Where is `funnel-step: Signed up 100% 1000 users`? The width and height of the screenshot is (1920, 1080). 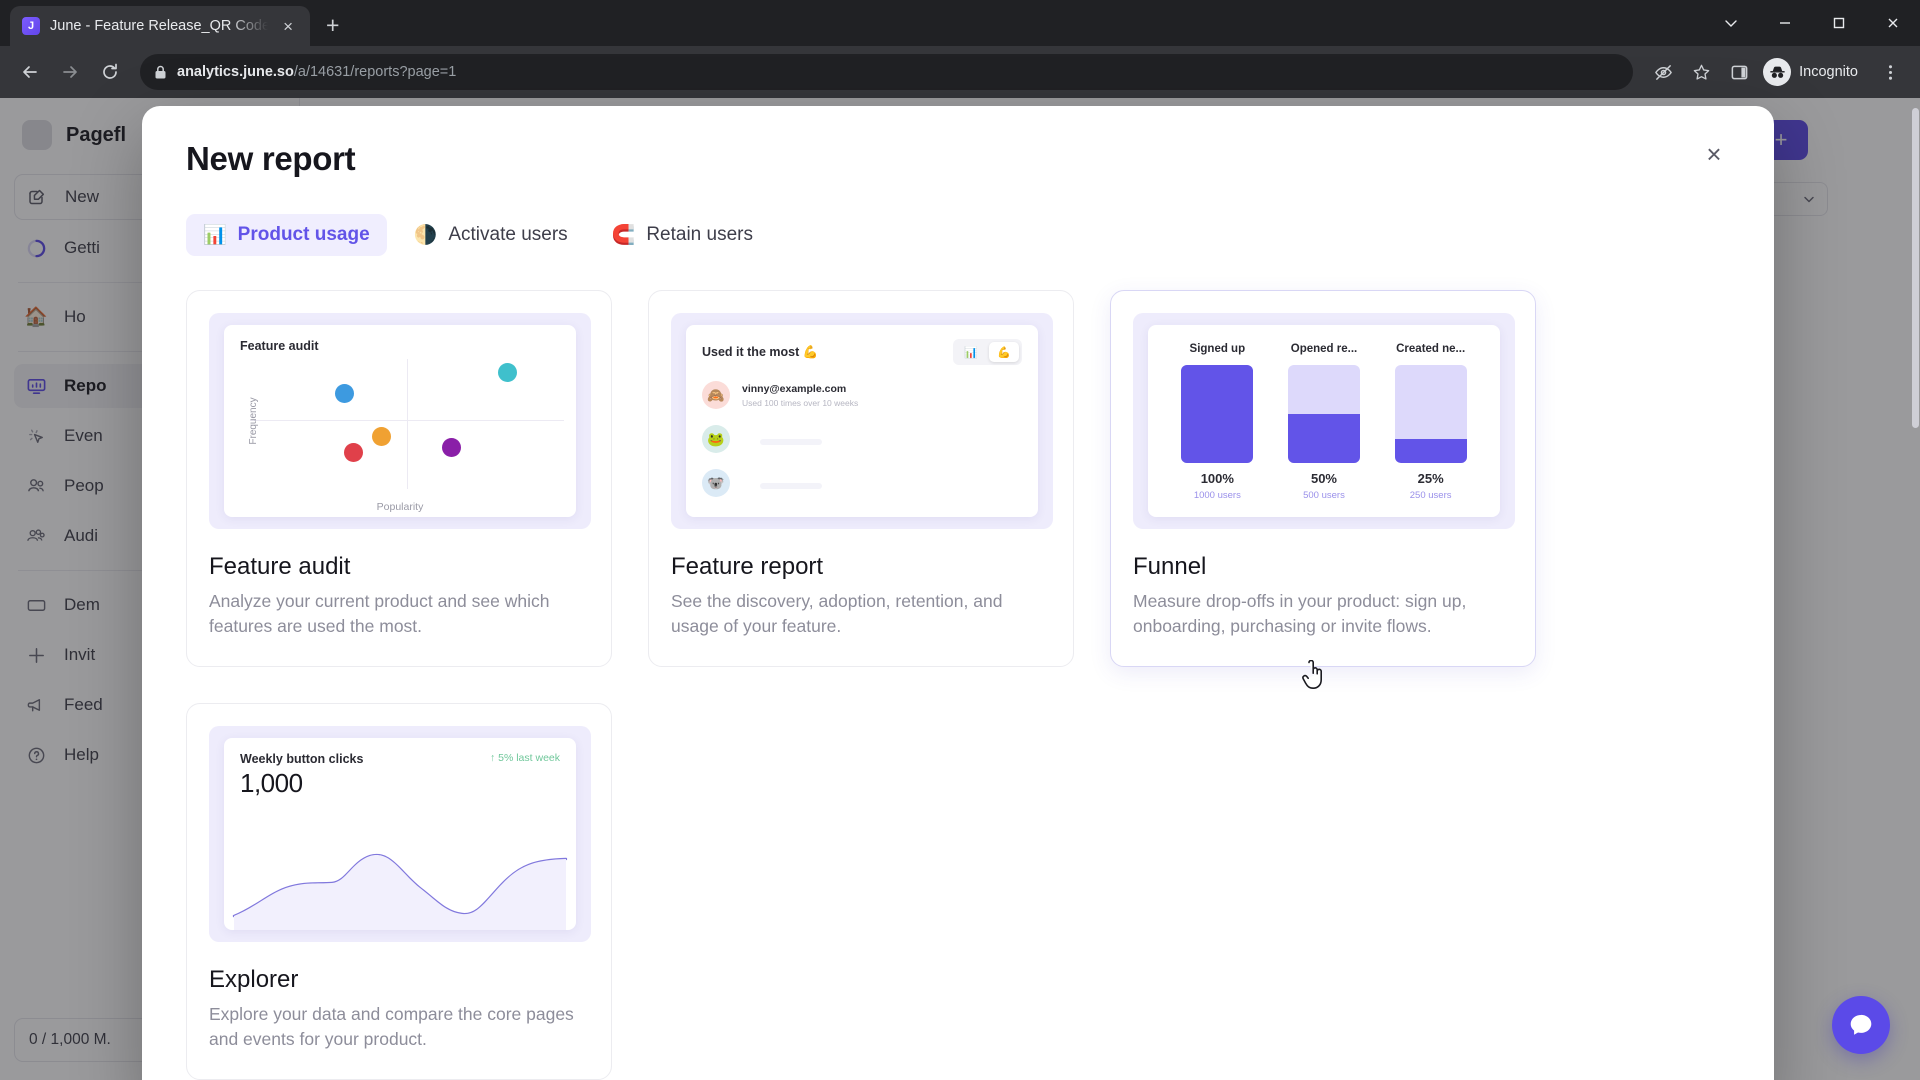 funnel-step: Signed up 100% 1000 users is located at coordinates (1217, 422).